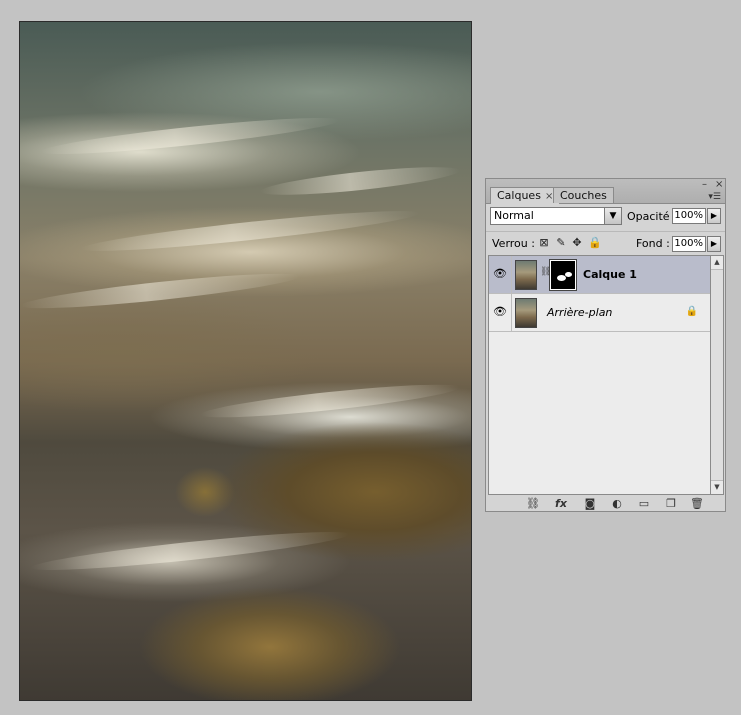 This screenshot has width=741, height=715. Describe the element at coordinates (617, 504) in the screenshot. I see `adjustment-layer-icon: ◐` at that location.